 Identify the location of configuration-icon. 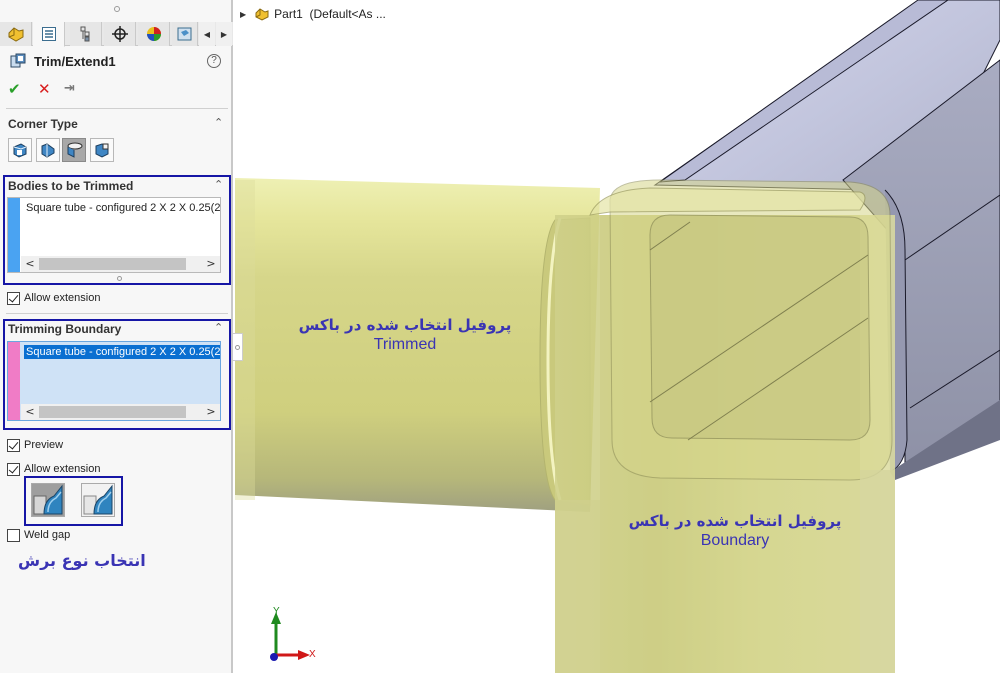
(84, 34).